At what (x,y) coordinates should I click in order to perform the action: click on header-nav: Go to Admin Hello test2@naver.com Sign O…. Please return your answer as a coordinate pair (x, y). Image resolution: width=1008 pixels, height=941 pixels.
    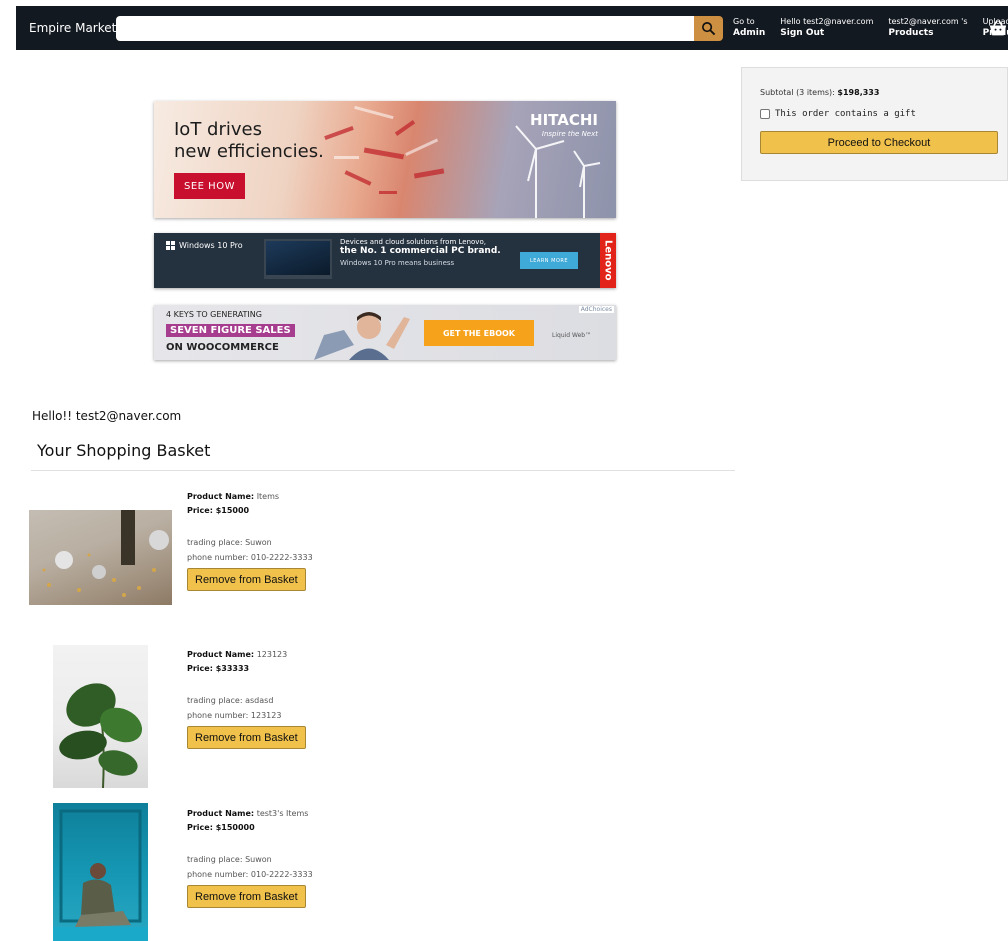
    Looking at the image, I should click on (870, 28).